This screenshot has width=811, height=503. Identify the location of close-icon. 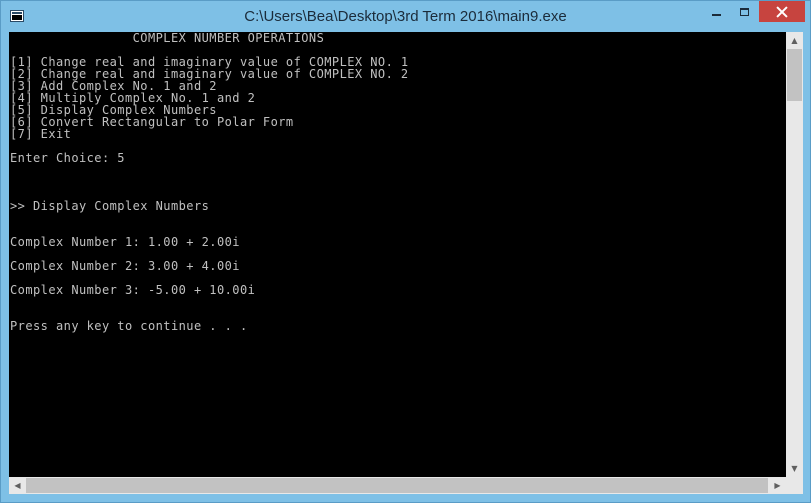
(782, 12).